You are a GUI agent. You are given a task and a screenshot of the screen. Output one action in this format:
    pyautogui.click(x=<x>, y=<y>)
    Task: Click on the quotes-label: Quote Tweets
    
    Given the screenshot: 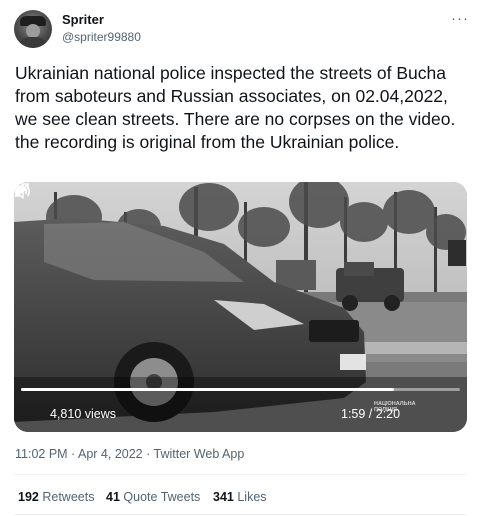 What is the action you would take?
    pyautogui.click(x=162, y=497)
    